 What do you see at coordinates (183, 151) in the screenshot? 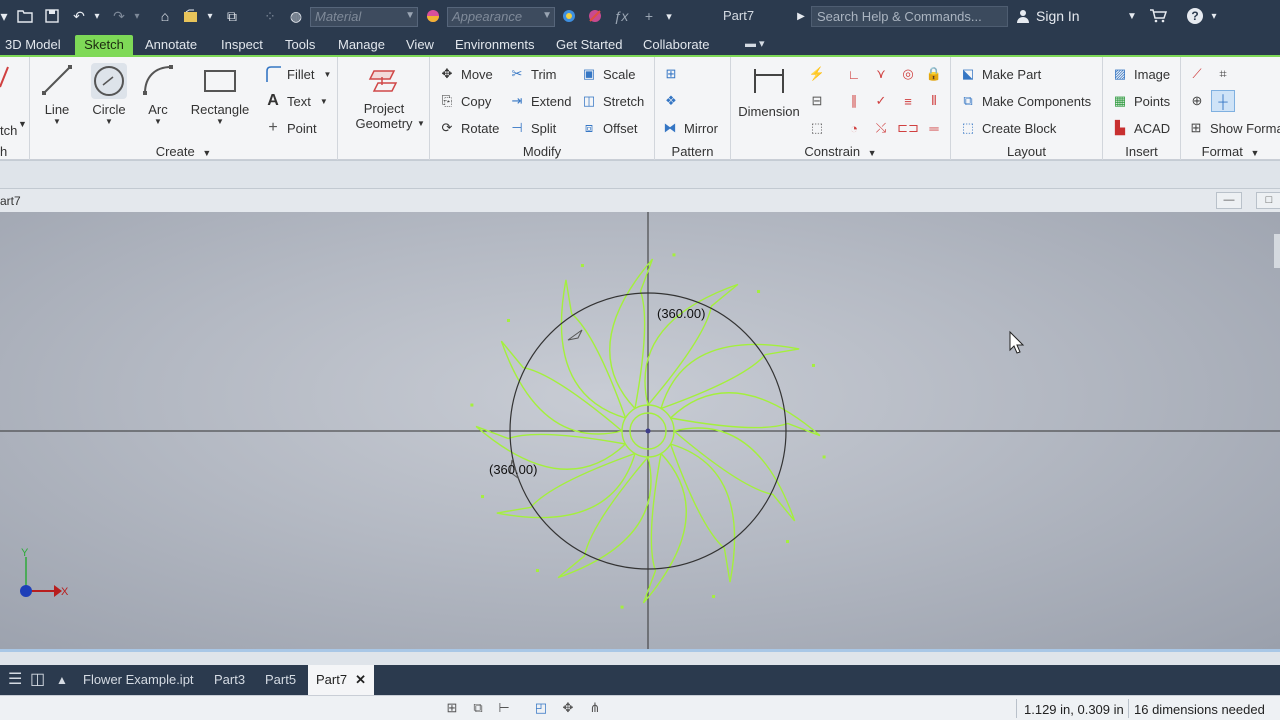
I see `create-panel-title: Create ▼` at bounding box center [183, 151].